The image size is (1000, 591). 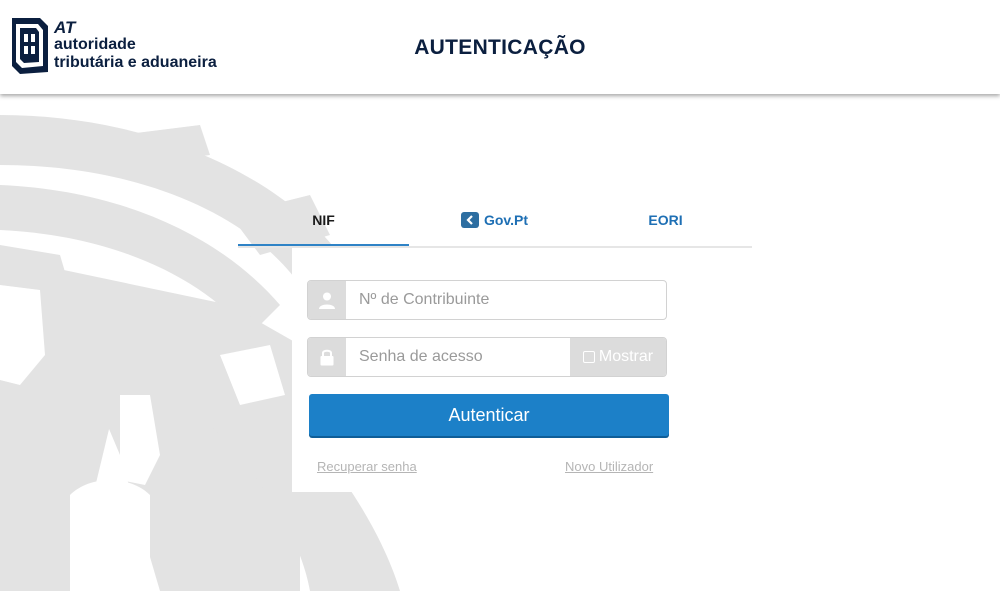 I want to click on tab-nif: NIF, so click(x=323, y=221).